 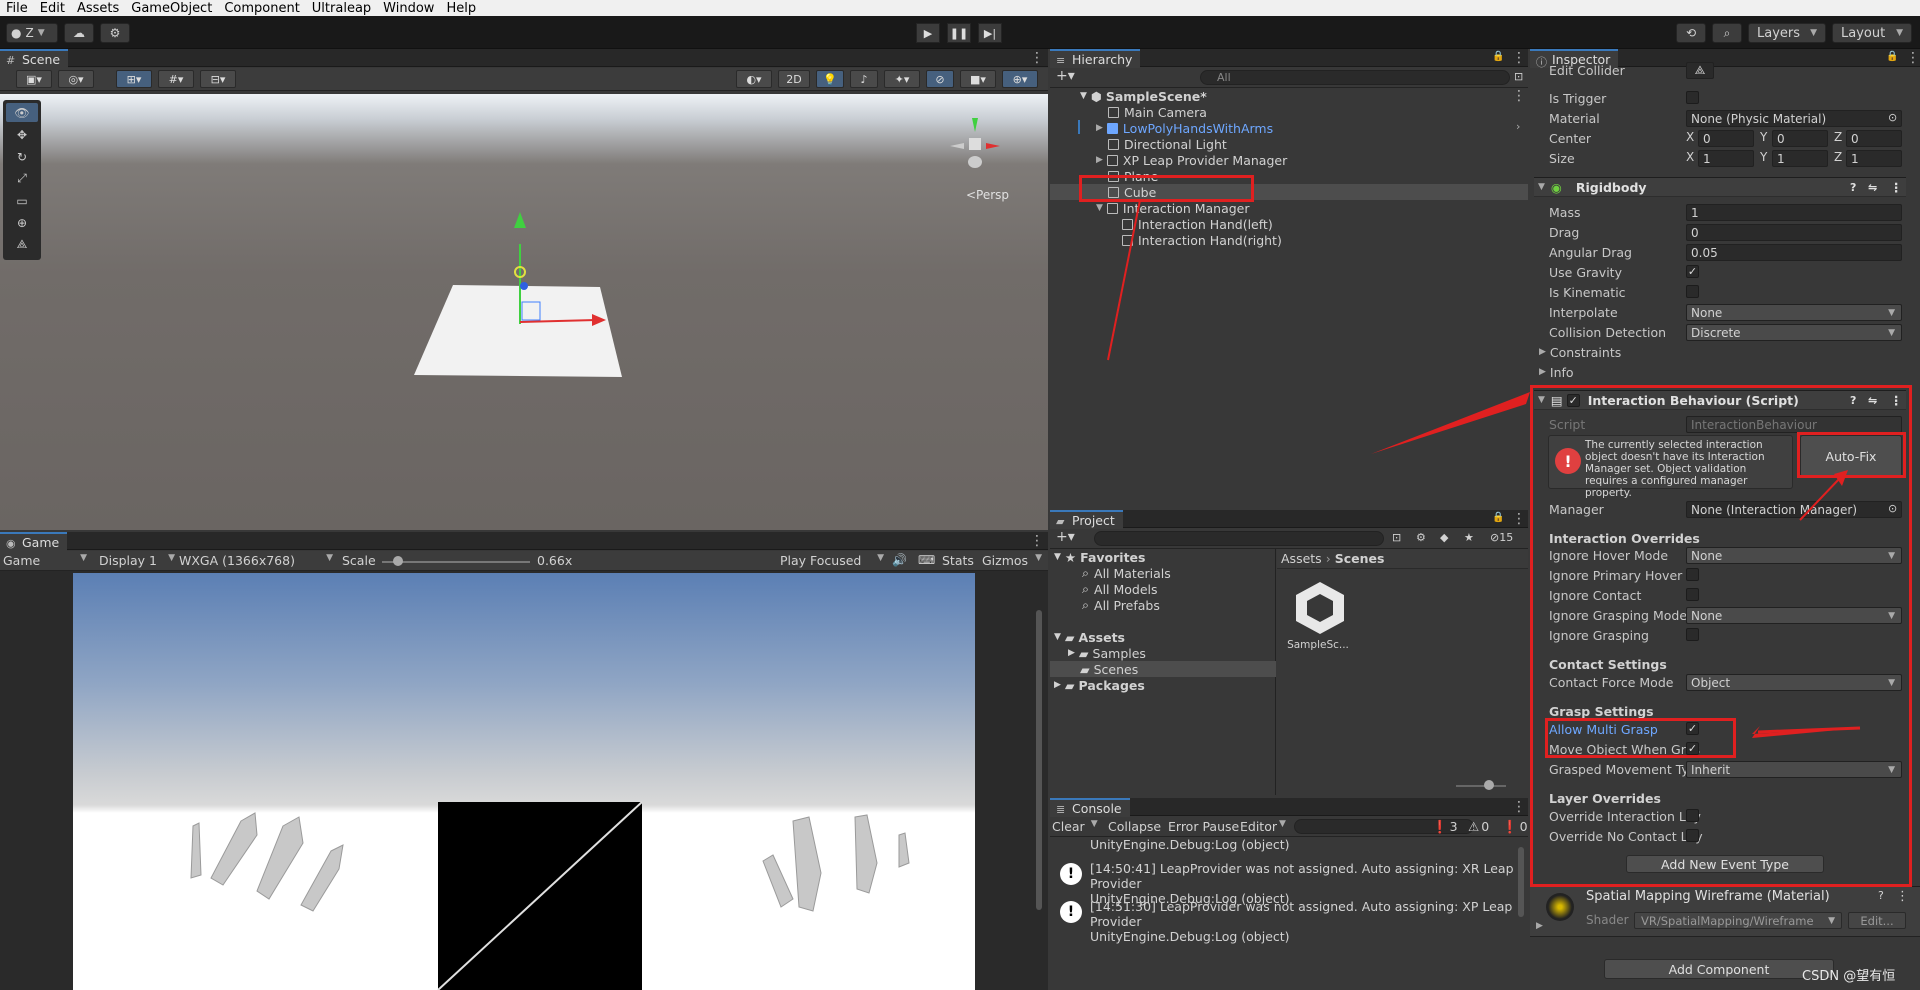 What do you see at coordinates (1309, 844) in the screenshot?
I see `console-line-partial: UnityEngine.Debug:Log (object)` at bounding box center [1309, 844].